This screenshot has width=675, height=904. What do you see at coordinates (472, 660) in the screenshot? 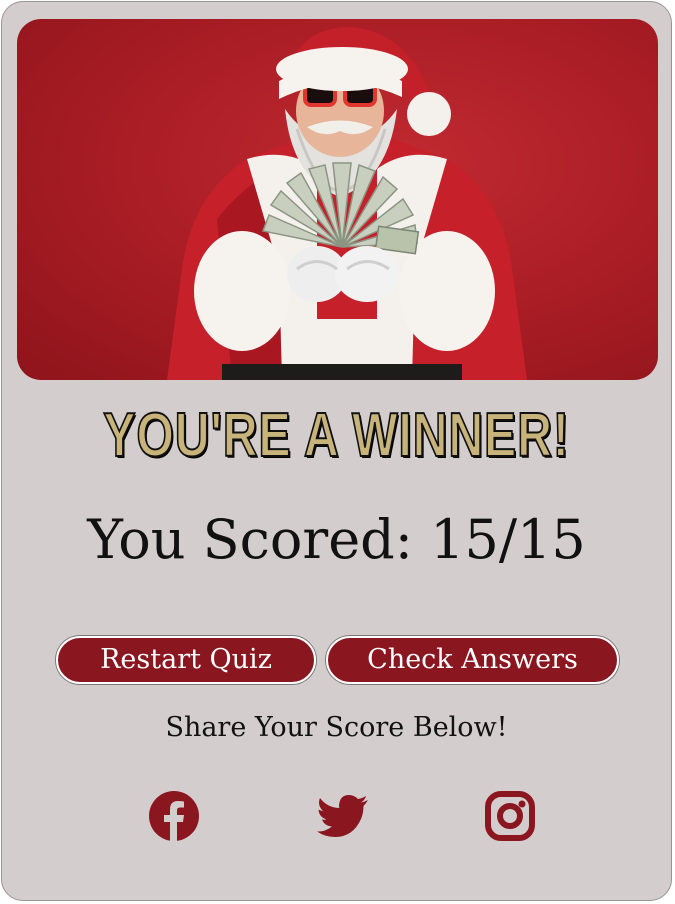
I see `check-answers-button: Check Answers` at bounding box center [472, 660].